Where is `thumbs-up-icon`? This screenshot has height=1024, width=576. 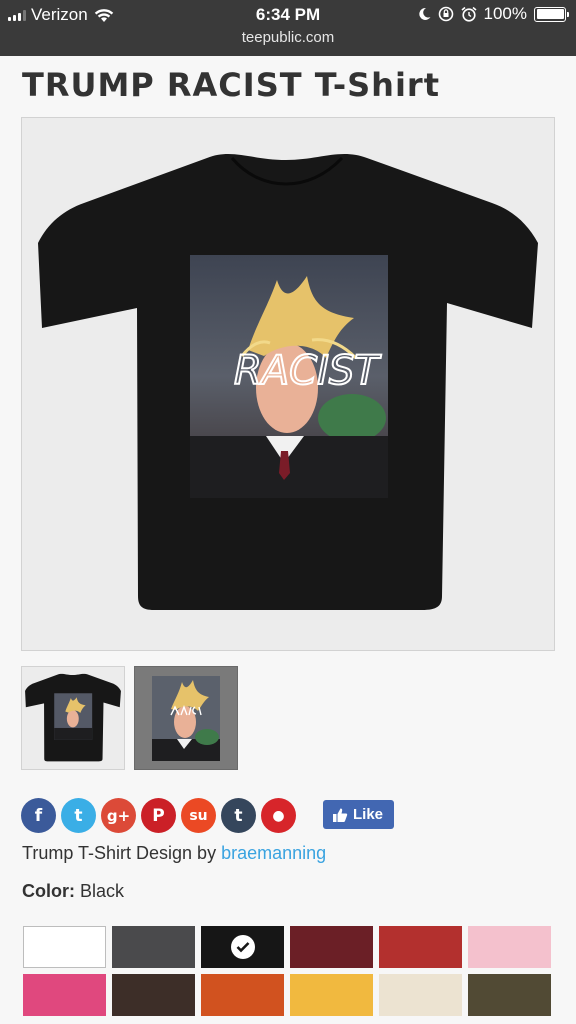
thumbs-up-icon is located at coordinates (340, 815).